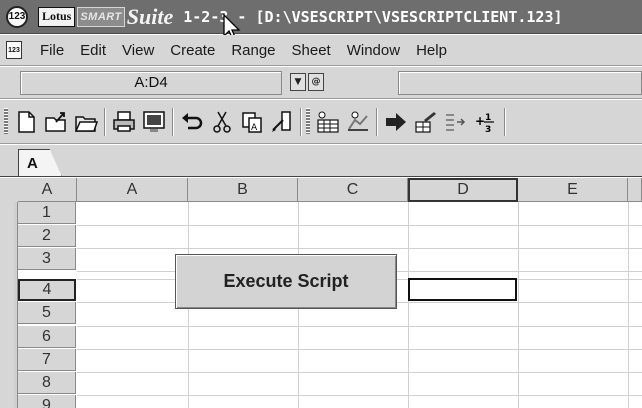 The image size is (642, 408). What do you see at coordinates (138, 50) in the screenshot?
I see `menu-view: View` at bounding box center [138, 50].